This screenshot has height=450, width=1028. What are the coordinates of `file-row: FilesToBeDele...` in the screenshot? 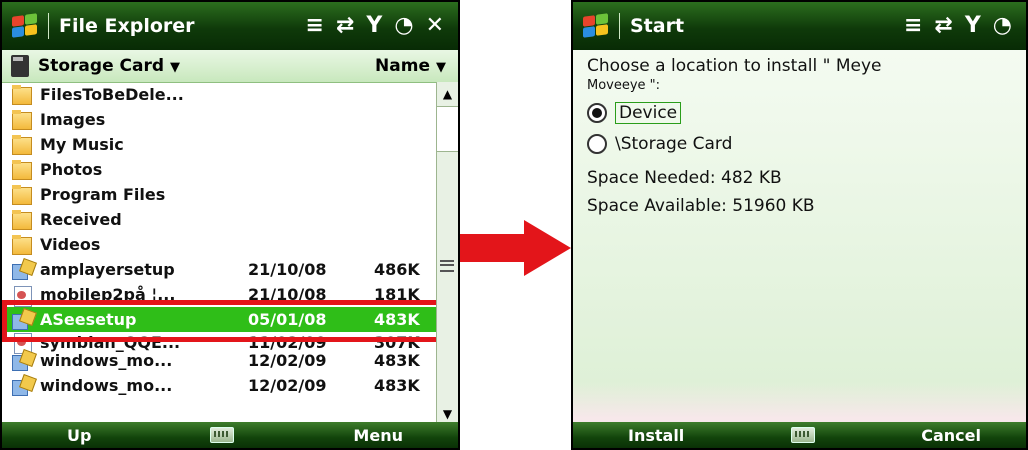 It's located at (220, 94).